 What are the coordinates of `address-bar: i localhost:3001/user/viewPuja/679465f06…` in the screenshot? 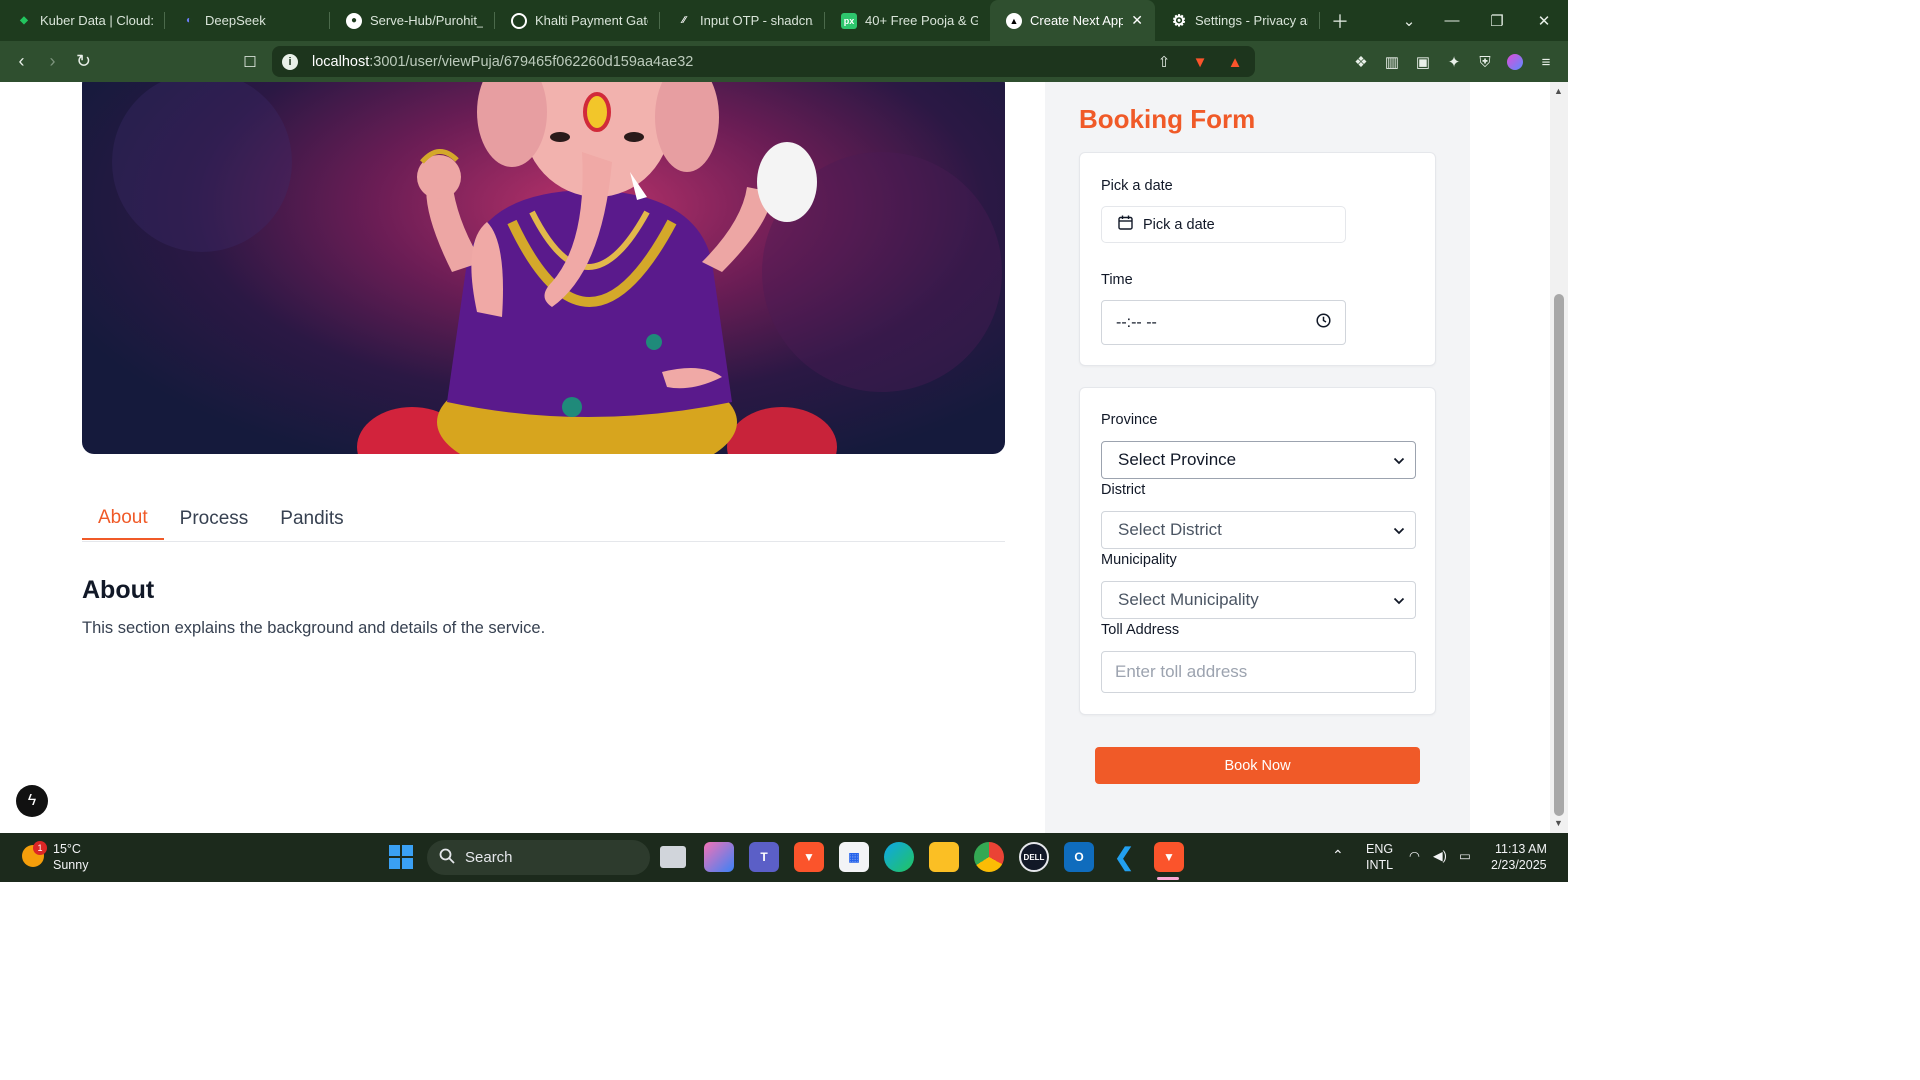 It's located at (763, 61).